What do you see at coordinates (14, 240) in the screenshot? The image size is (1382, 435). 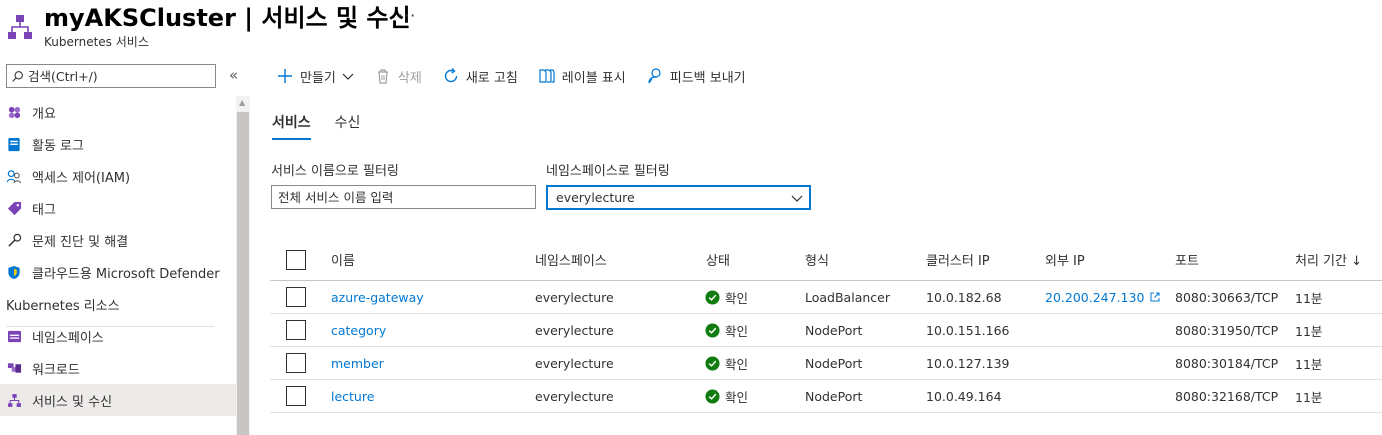 I see `wrench-icon` at bounding box center [14, 240].